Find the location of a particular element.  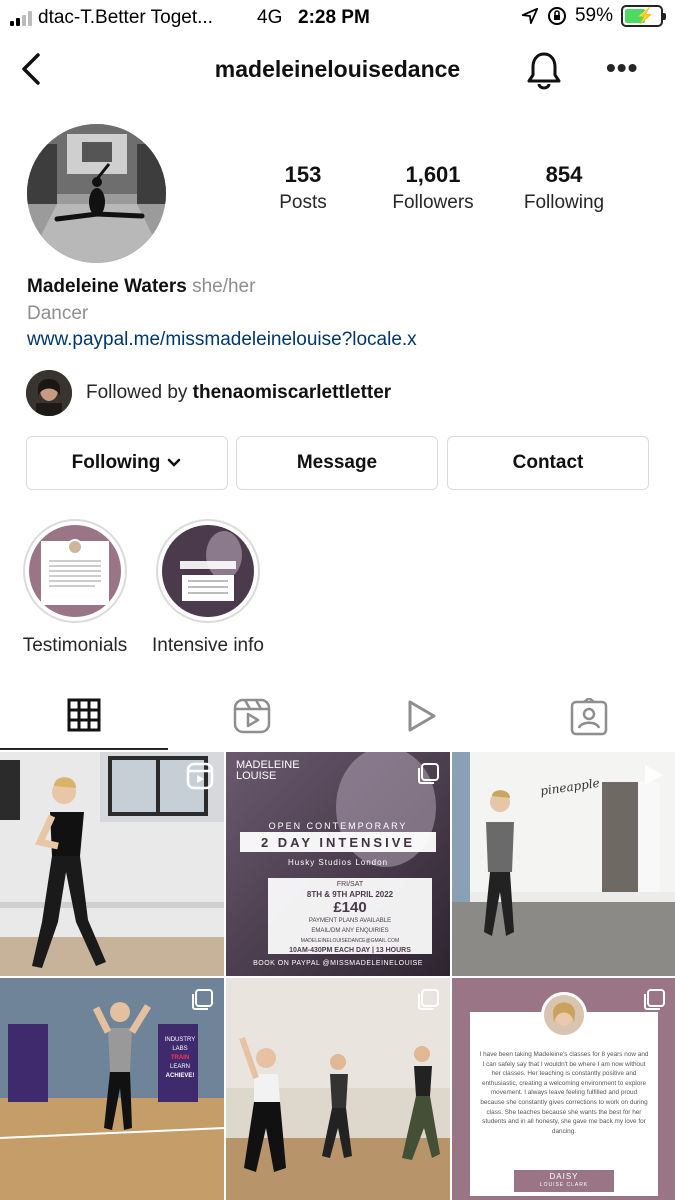

followed-by: Followed by thenaomiscarlettletter is located at coordinates (208, 393).